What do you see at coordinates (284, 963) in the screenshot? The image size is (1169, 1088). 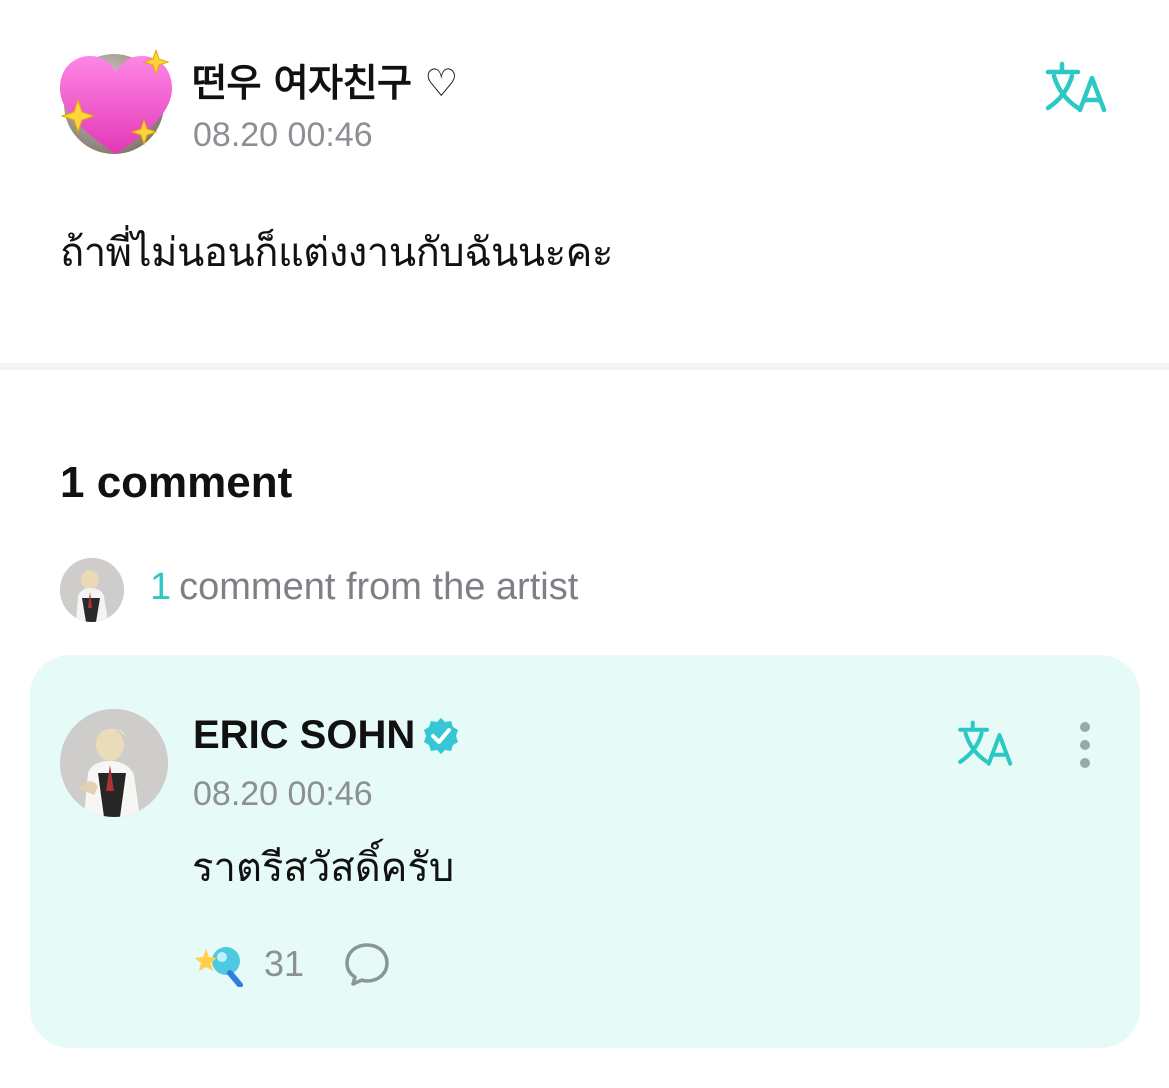 I see `reaction-count: 31` at bounding box center [284, 963].